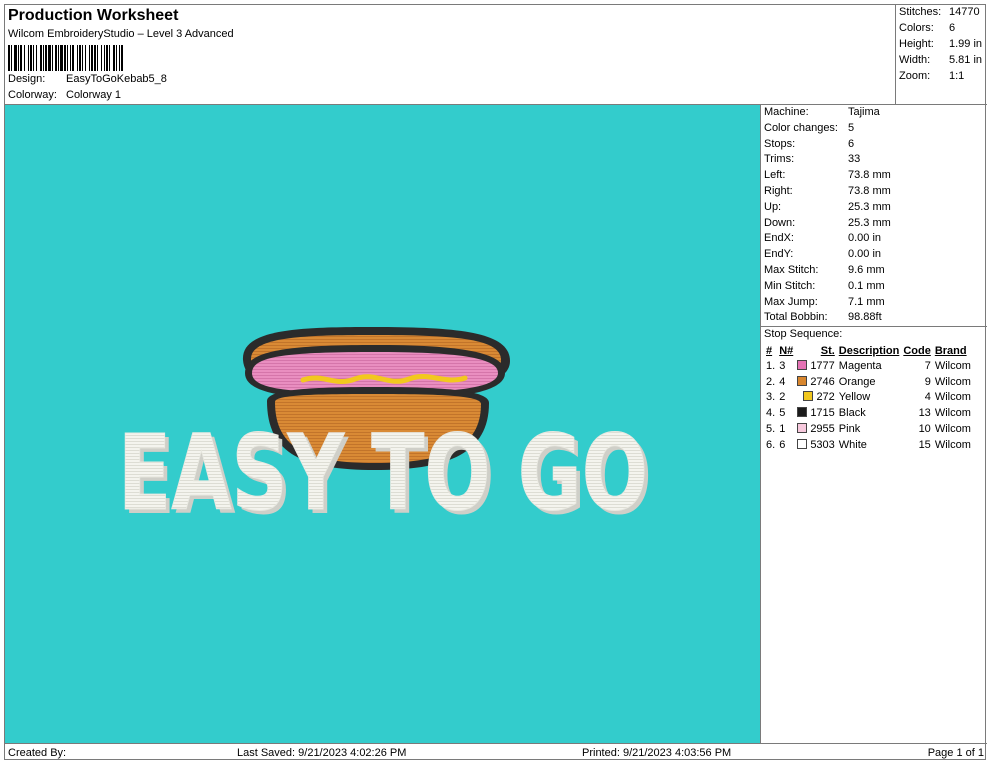  Describe the element at coordinates (924, 444) in the screenshot. I see `row-code: 15` at that location.